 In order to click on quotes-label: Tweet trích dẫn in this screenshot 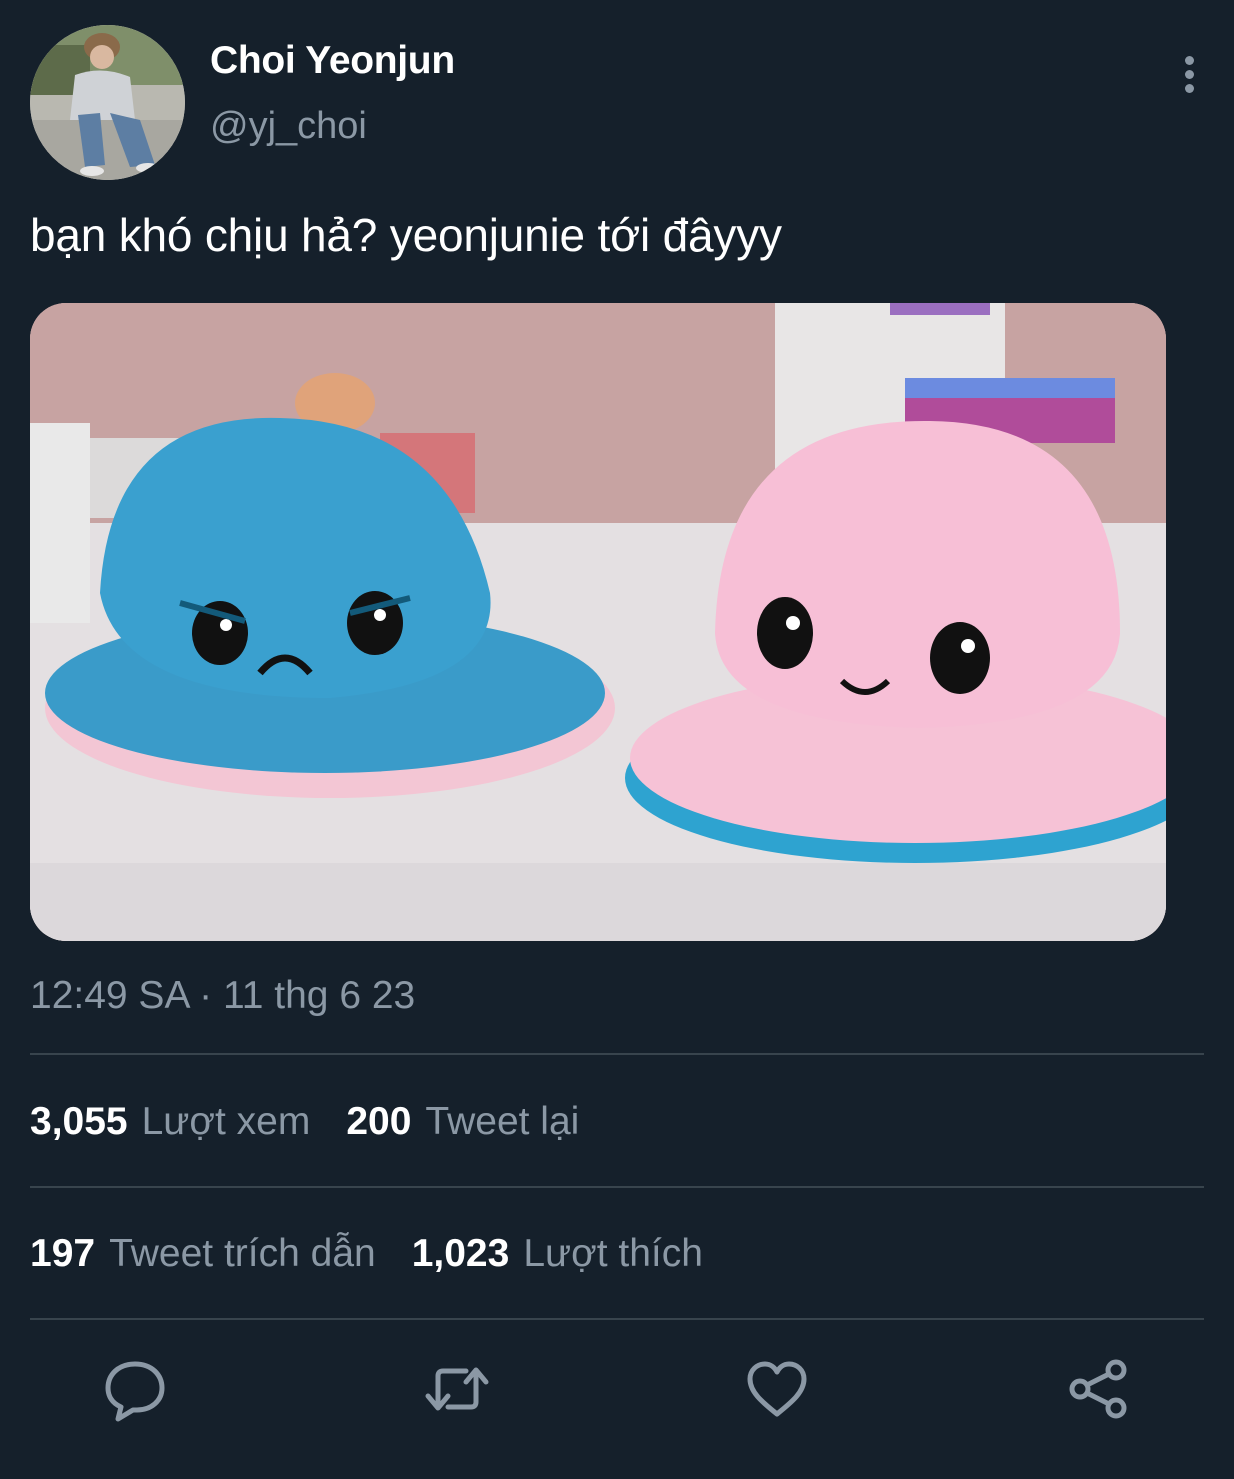, I will do `click(242, 1253)`.